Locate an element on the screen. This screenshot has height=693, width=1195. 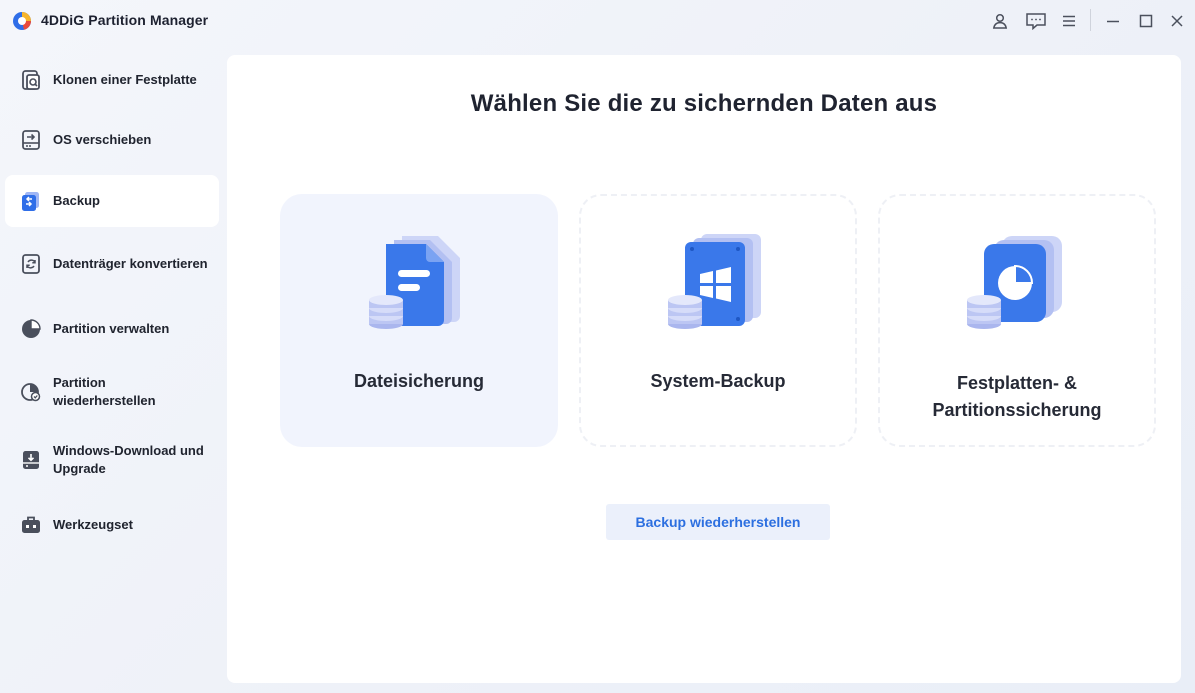
app-title: 4DDiG Partition Manager is located at coordinates (125, 20).